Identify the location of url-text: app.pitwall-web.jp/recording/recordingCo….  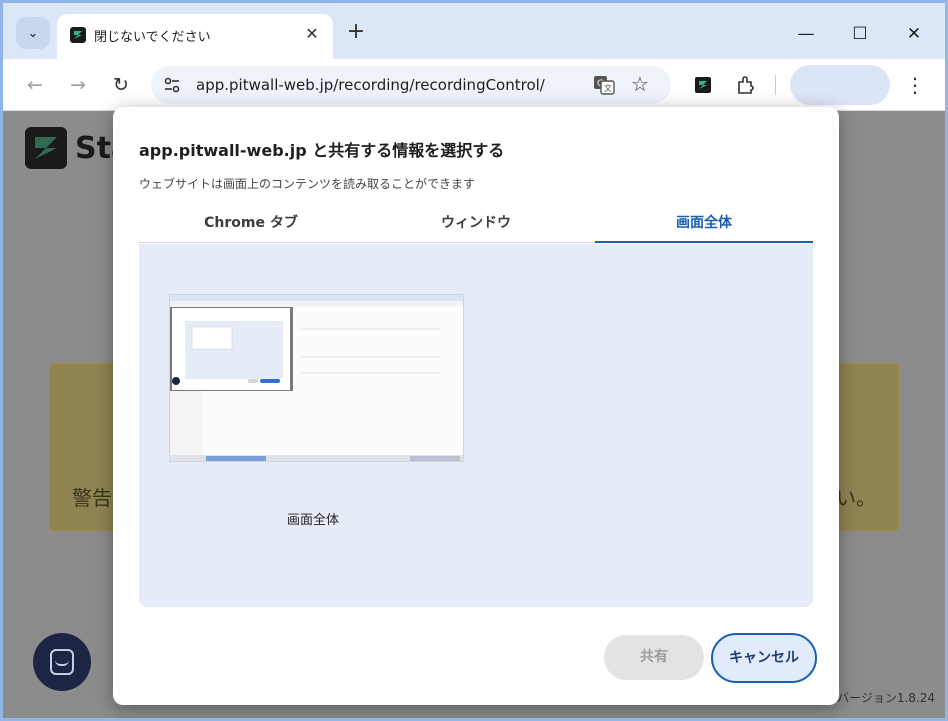
(370, 85).